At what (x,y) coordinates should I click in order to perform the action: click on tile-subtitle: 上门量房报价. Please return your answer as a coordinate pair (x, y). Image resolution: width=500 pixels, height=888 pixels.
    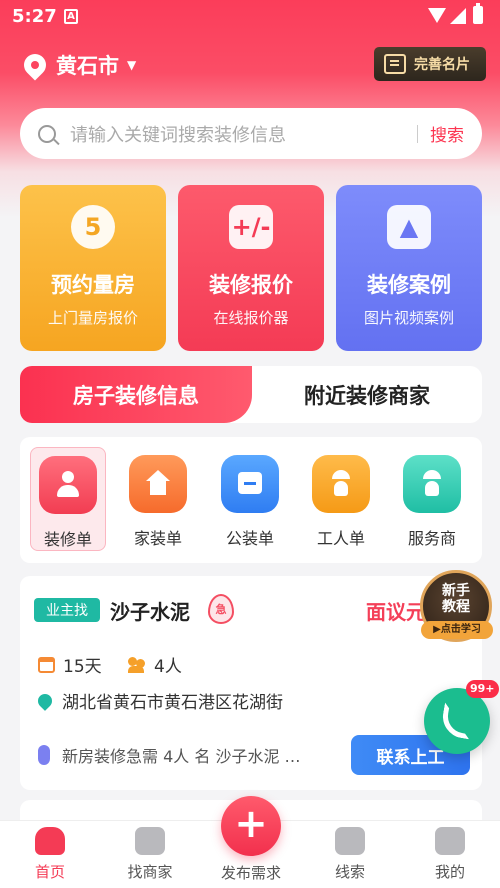
    Looking at the image, I should click on (92, 318).